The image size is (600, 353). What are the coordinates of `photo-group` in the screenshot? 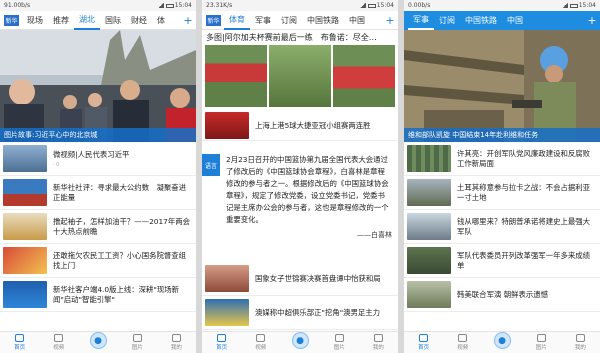 It's located at (300, 76).